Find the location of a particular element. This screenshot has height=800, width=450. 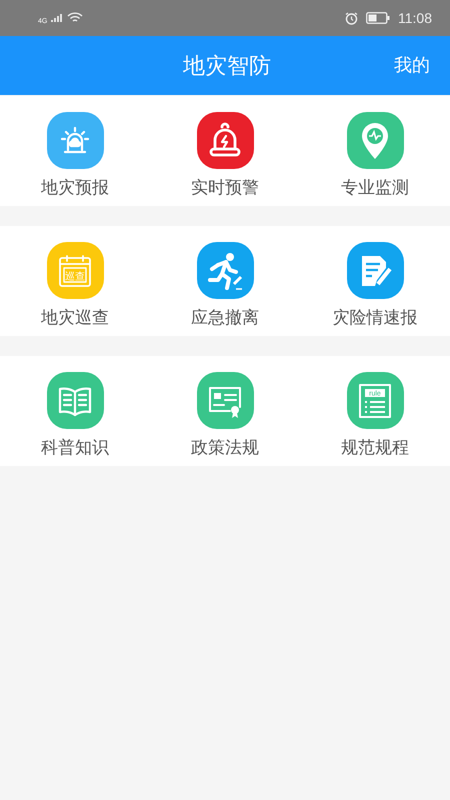

menu-item: 应急撤离 is located at coordinates (225, 281).